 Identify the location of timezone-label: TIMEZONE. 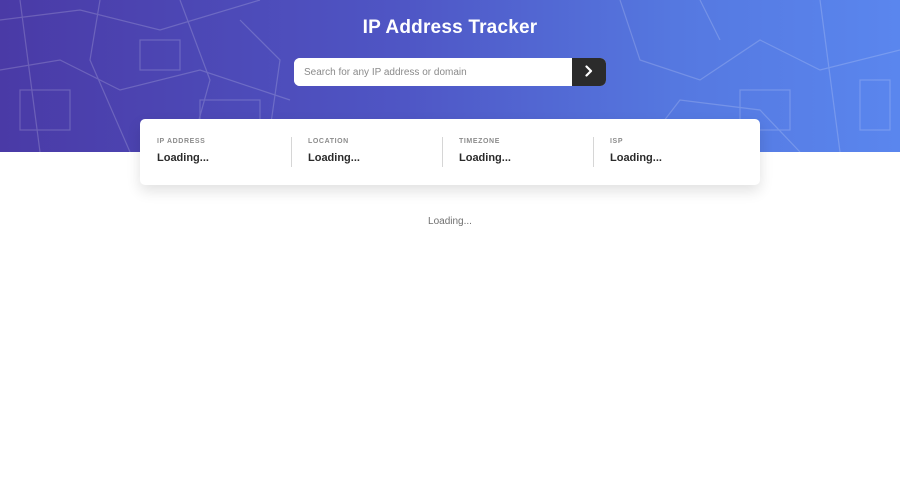
(479, 141).